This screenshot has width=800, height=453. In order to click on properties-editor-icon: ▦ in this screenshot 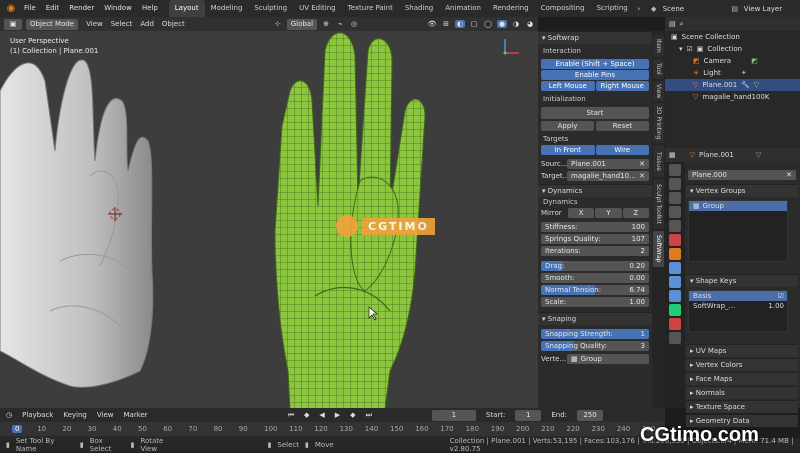, I will do `click(672, 155)`.